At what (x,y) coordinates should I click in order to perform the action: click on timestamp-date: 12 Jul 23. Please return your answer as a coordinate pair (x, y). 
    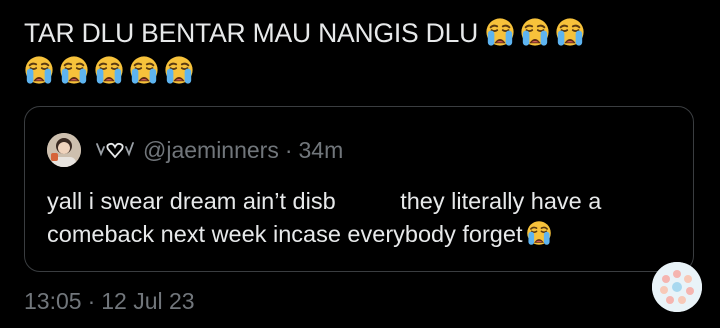
    Looking at the image, I should click on (148, 301).